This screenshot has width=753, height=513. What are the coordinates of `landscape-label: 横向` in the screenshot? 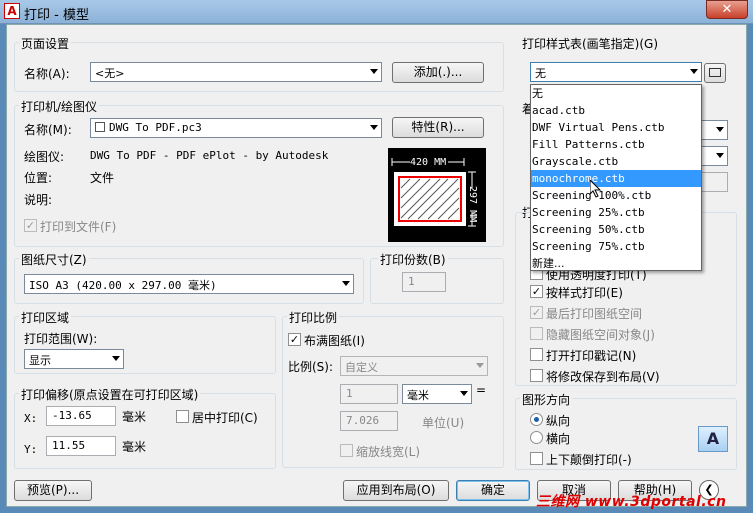 It's located at (558, 439).